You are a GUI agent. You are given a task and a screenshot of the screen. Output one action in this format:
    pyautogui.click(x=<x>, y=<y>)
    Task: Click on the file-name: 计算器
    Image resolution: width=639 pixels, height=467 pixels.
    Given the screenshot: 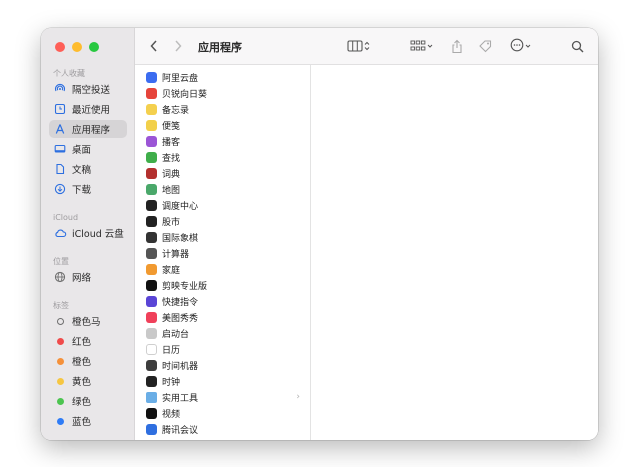 What is the action you would take?
    pyautogui.click(x=176, y=254)
    